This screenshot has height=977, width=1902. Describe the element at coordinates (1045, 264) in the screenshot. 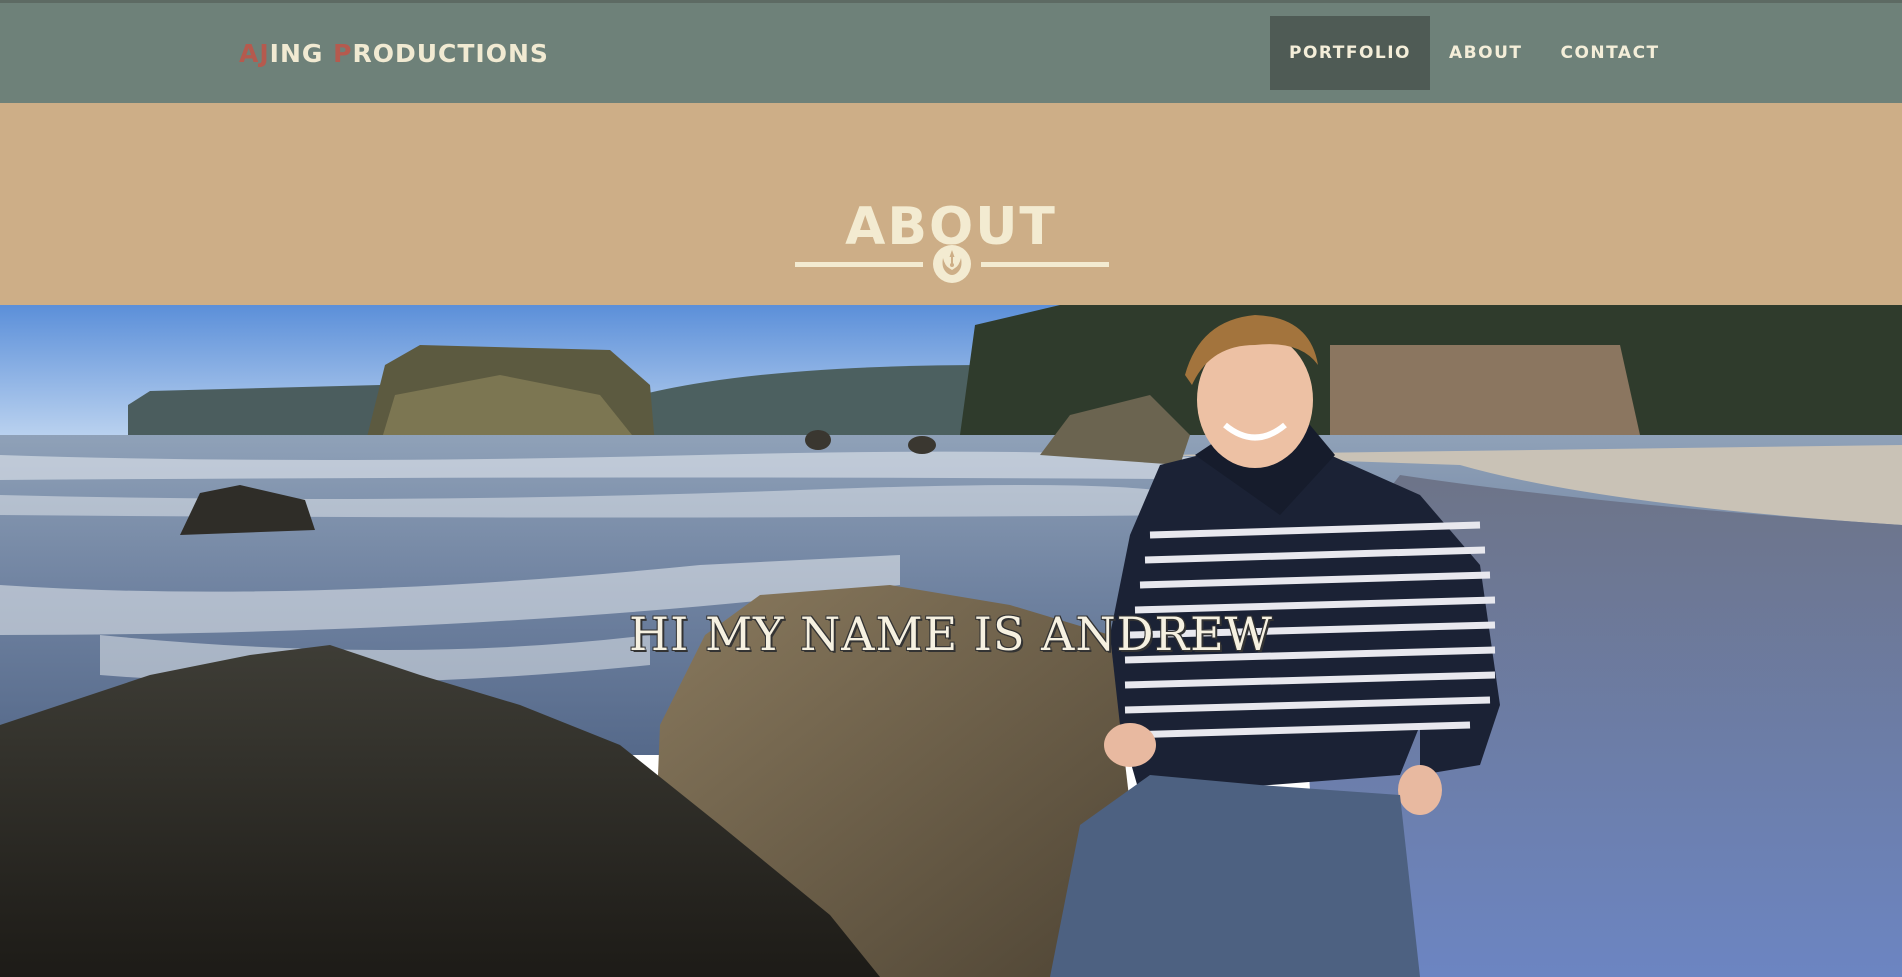

I see `divider-line-right` at that location.